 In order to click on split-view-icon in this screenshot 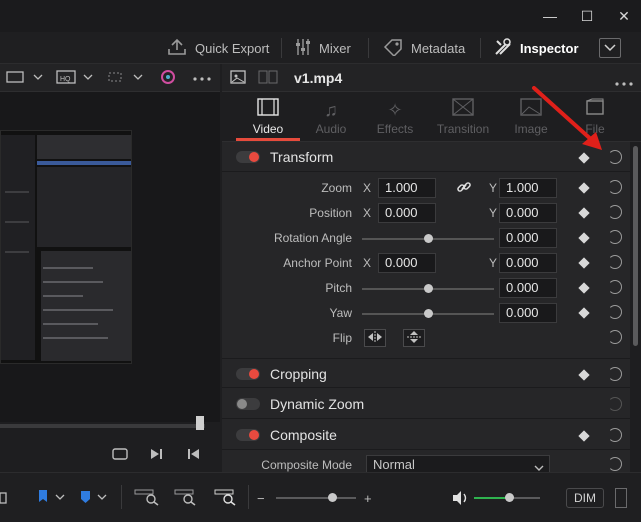, I will do `click(268, 78)`.